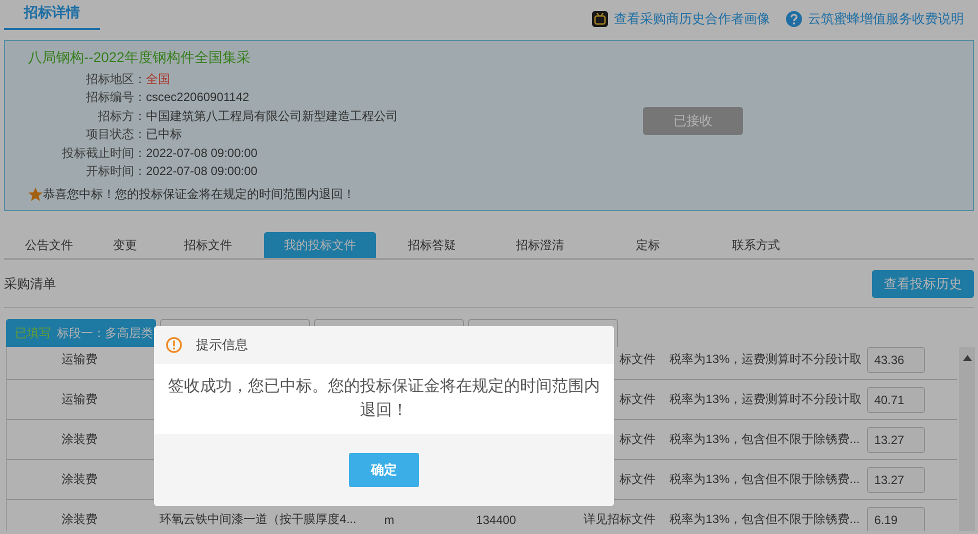  What do you see at coordinates (105, 333) in the screenshot?
I see `section-label: 标段一：多高层类` at bounding box center [105, 333].